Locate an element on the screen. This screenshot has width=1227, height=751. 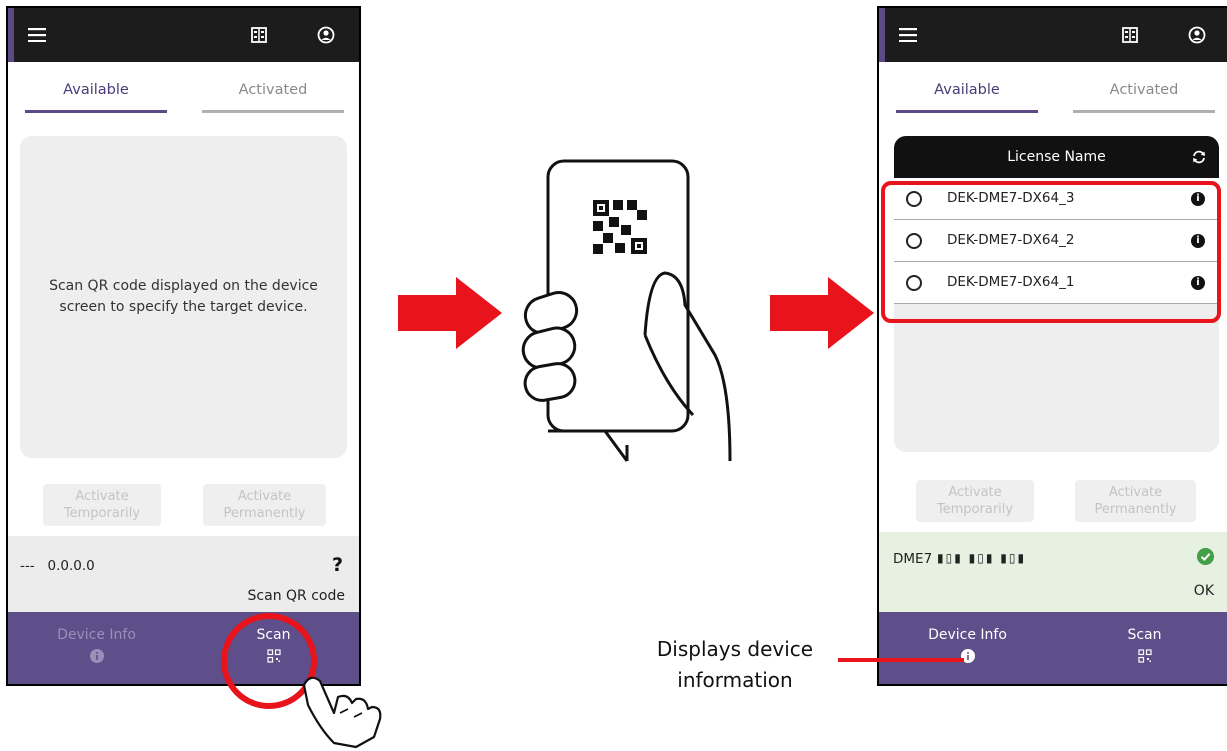
device-status-area: --- 0.0.0.0 ? Scan QR code is located at coordinates (183, 576).